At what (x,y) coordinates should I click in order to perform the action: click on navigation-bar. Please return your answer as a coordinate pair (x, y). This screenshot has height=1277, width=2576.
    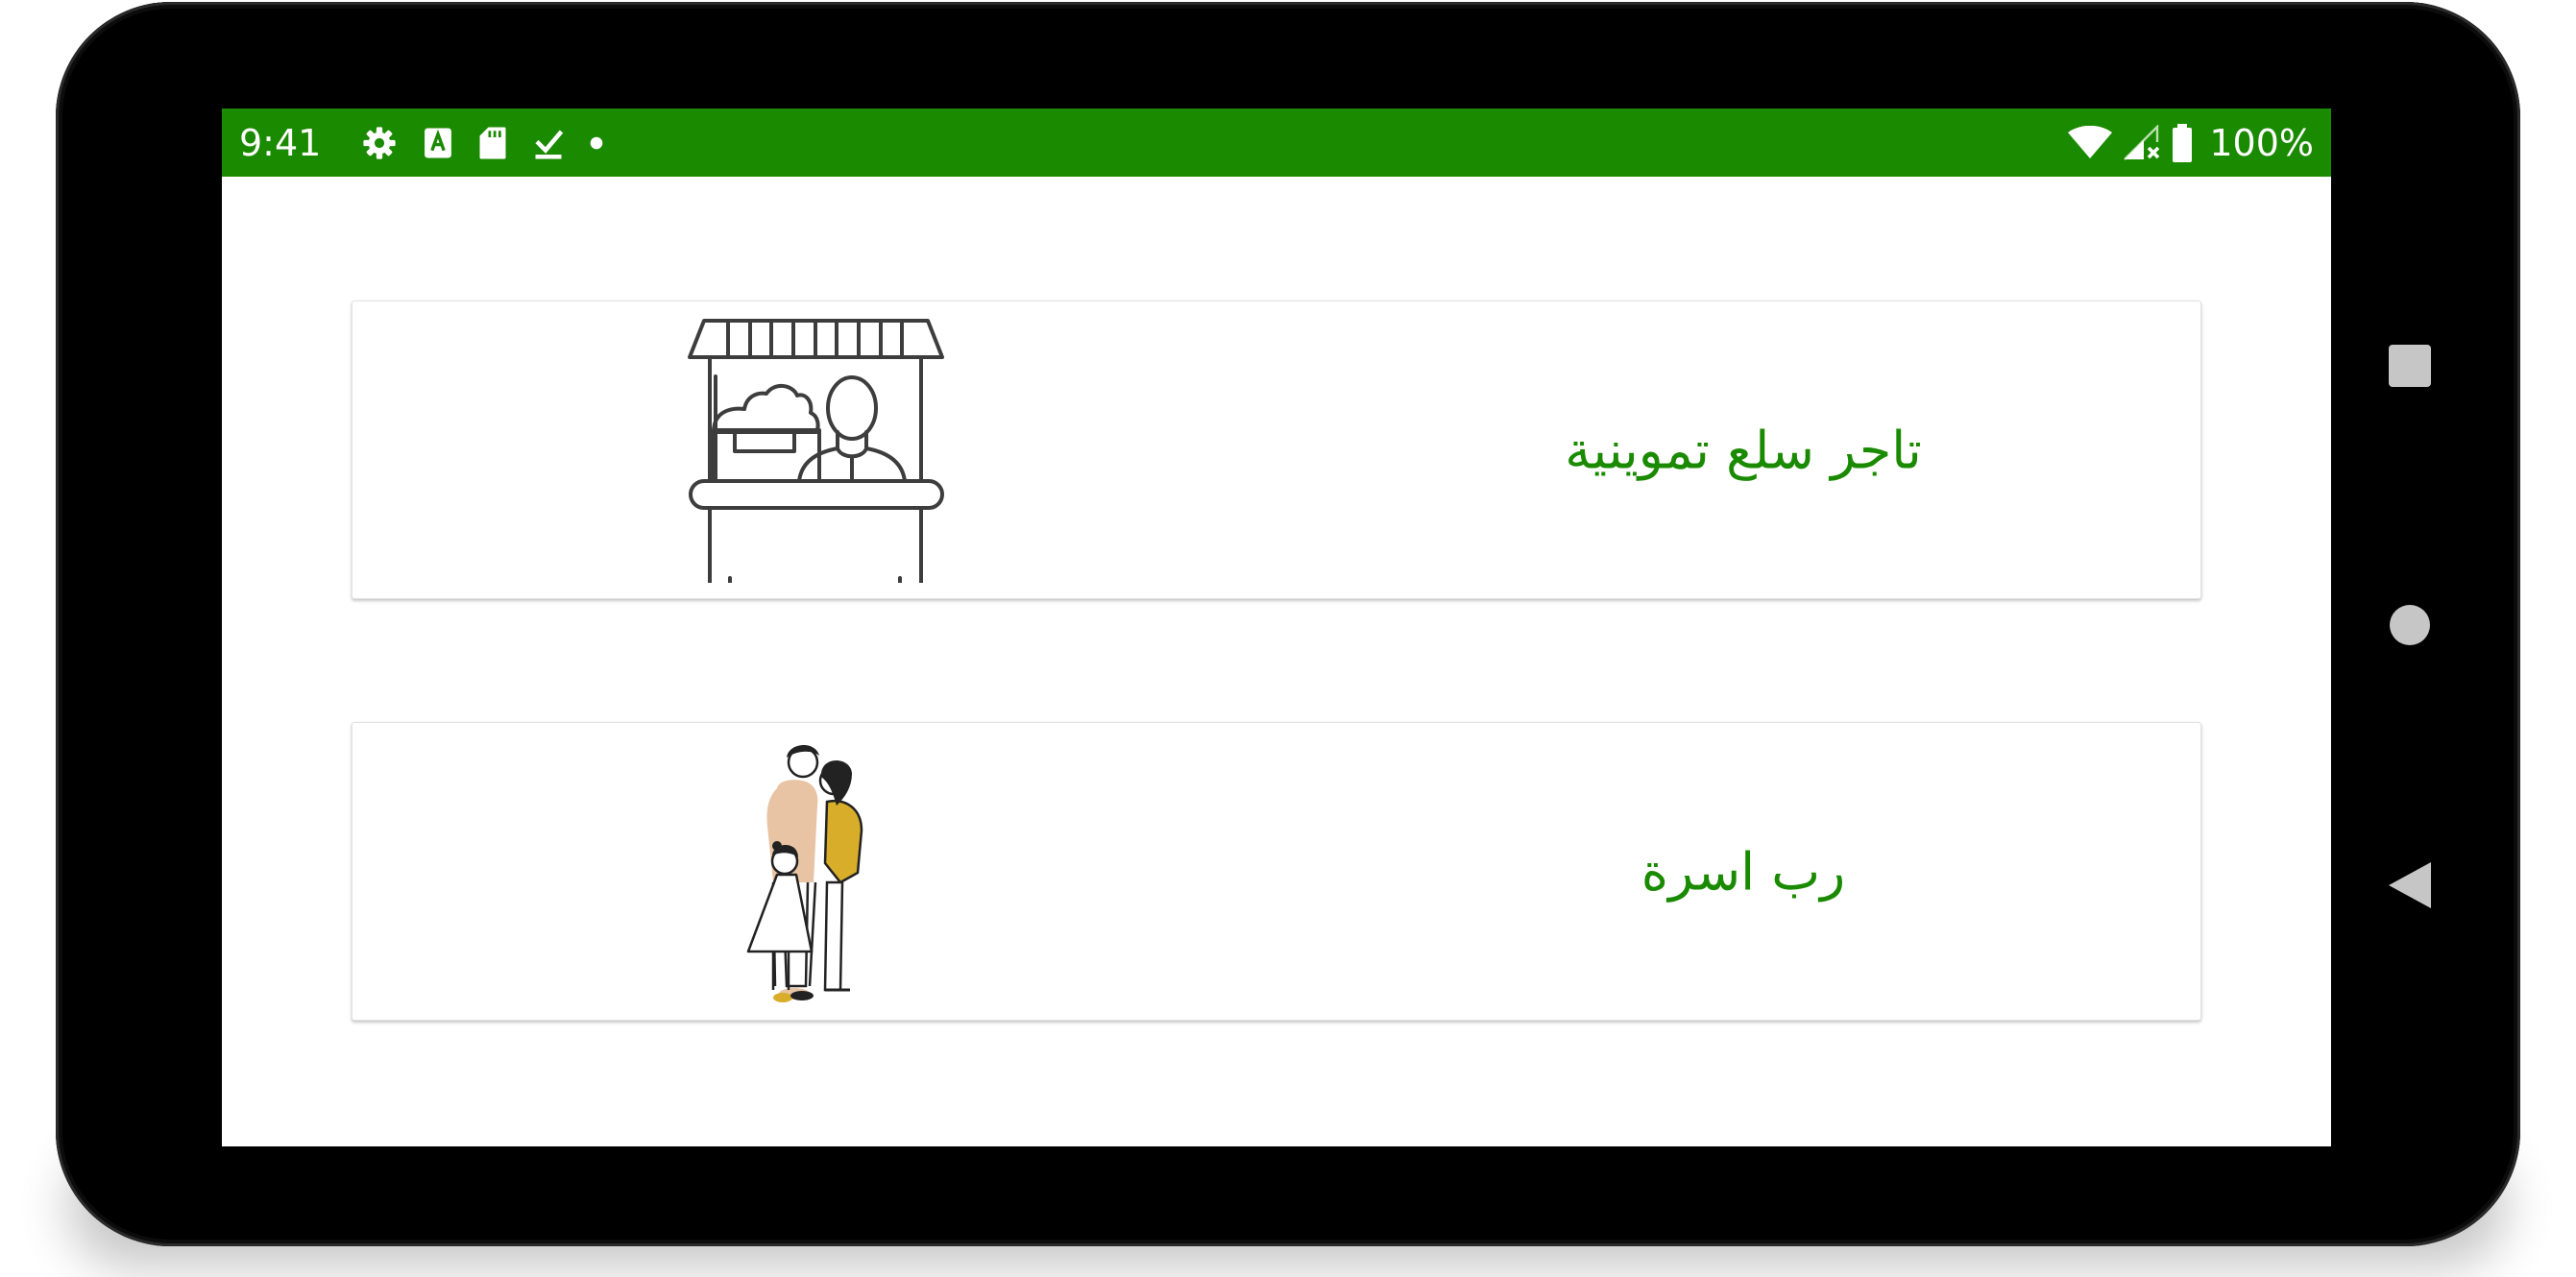
    Looking at the image, I should click on (2410, 624).